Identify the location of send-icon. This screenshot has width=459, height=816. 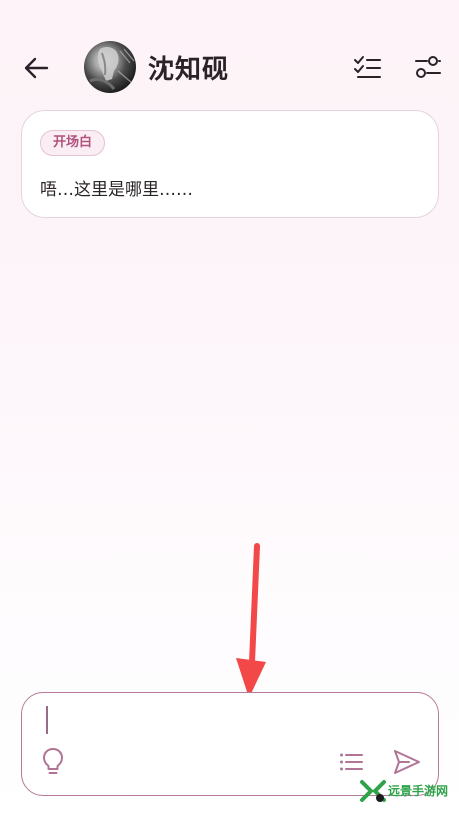
(407, 762).